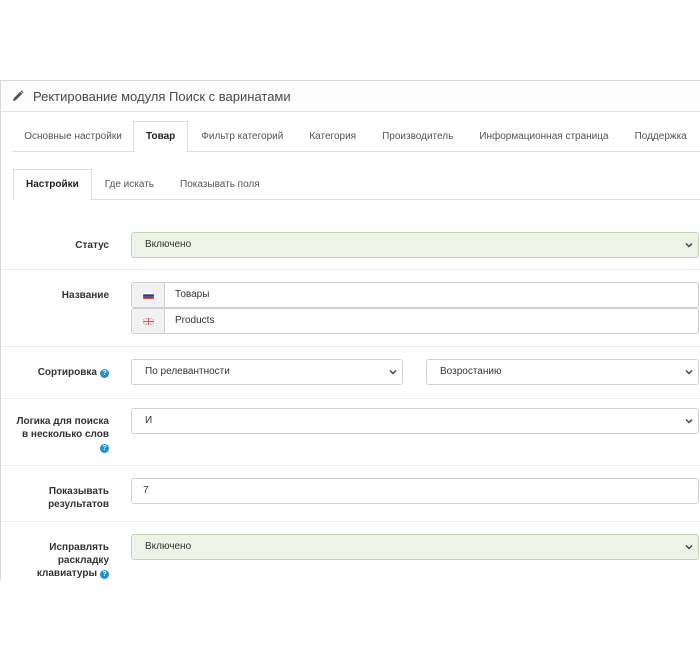 This screenshot has width=700, height=650. I want to click on en-flag-addon, so click(148, 321).